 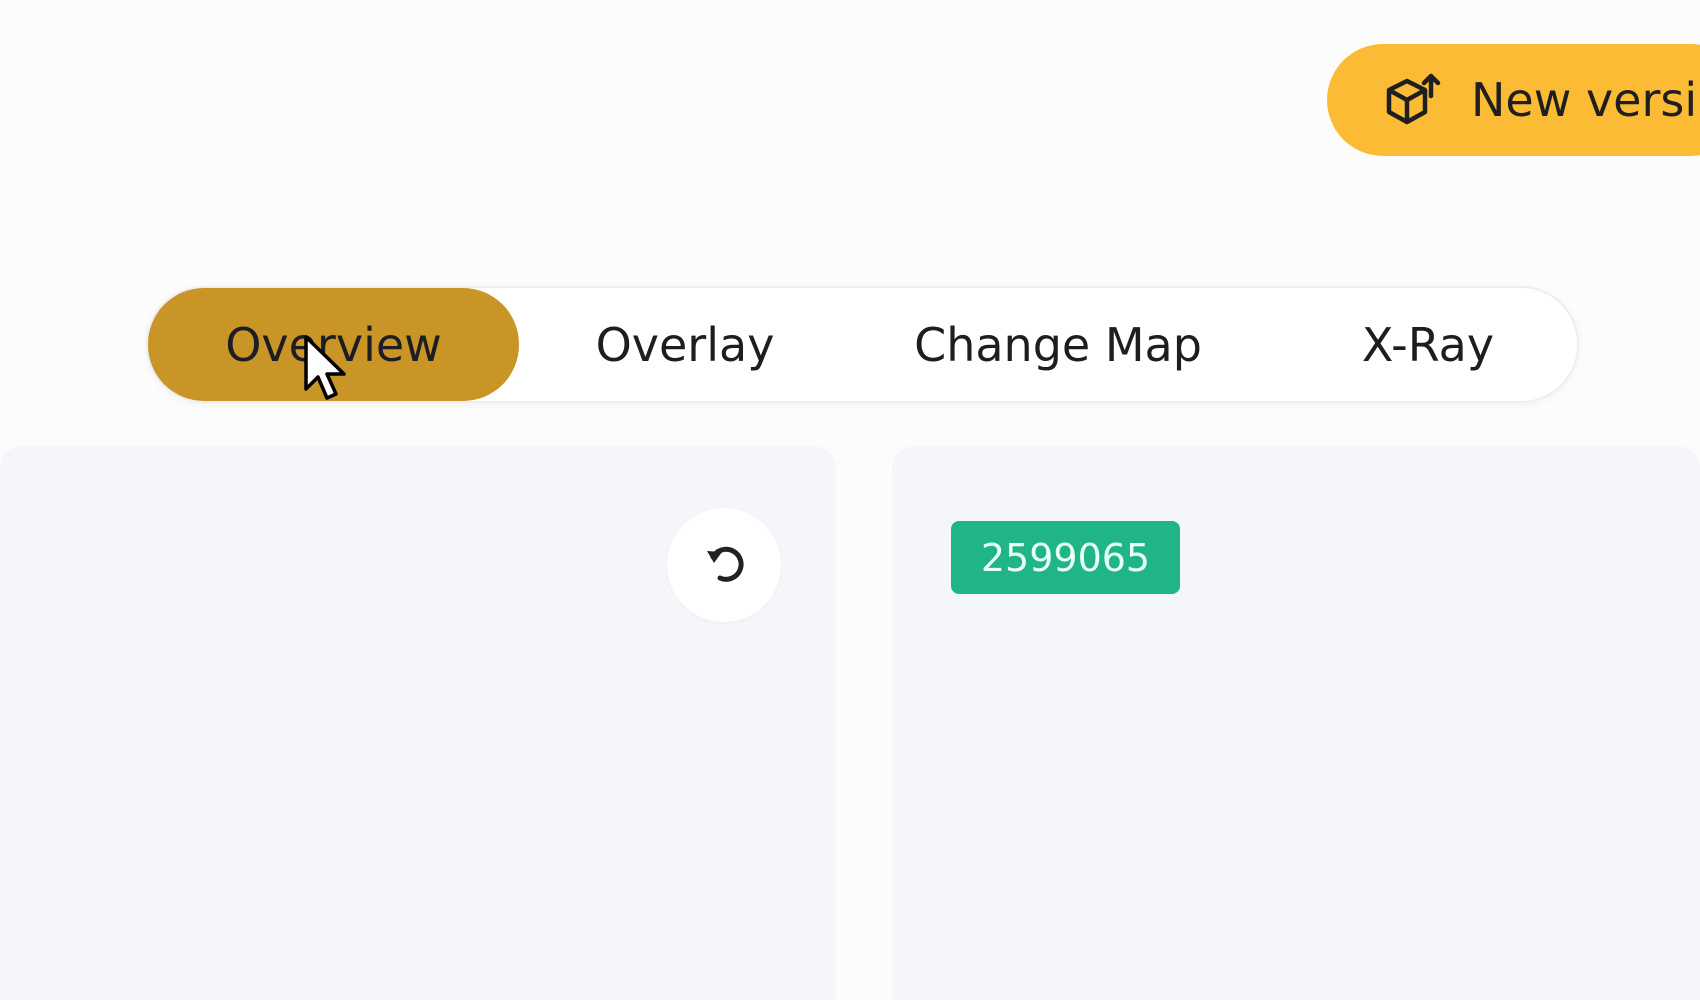 I want to click on refresh-icon, so click(x=724, y=565).